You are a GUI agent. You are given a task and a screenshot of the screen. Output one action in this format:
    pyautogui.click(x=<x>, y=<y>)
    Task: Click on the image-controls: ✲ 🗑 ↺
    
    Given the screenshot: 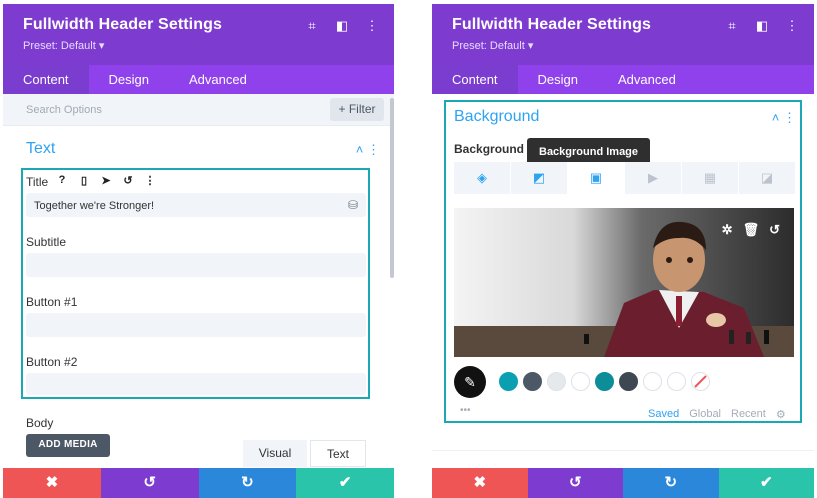 What is the action you would take?
    pyautogui.click(x=751, y=230)
    